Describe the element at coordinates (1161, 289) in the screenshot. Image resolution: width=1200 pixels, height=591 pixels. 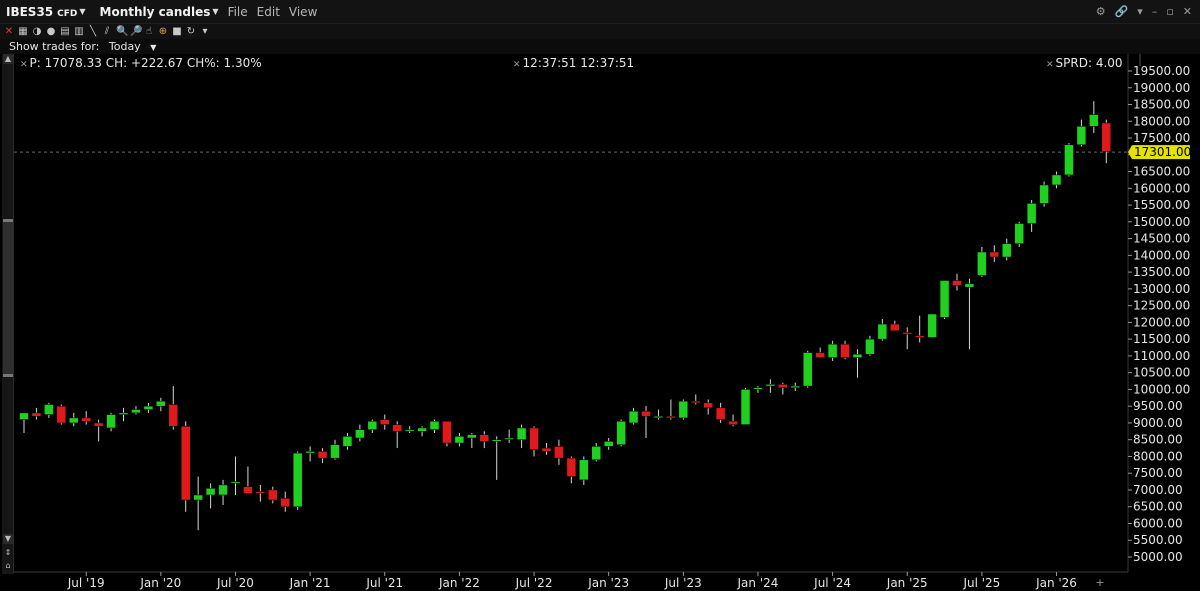
I see `y-tick-label: 13000.00` at that location.